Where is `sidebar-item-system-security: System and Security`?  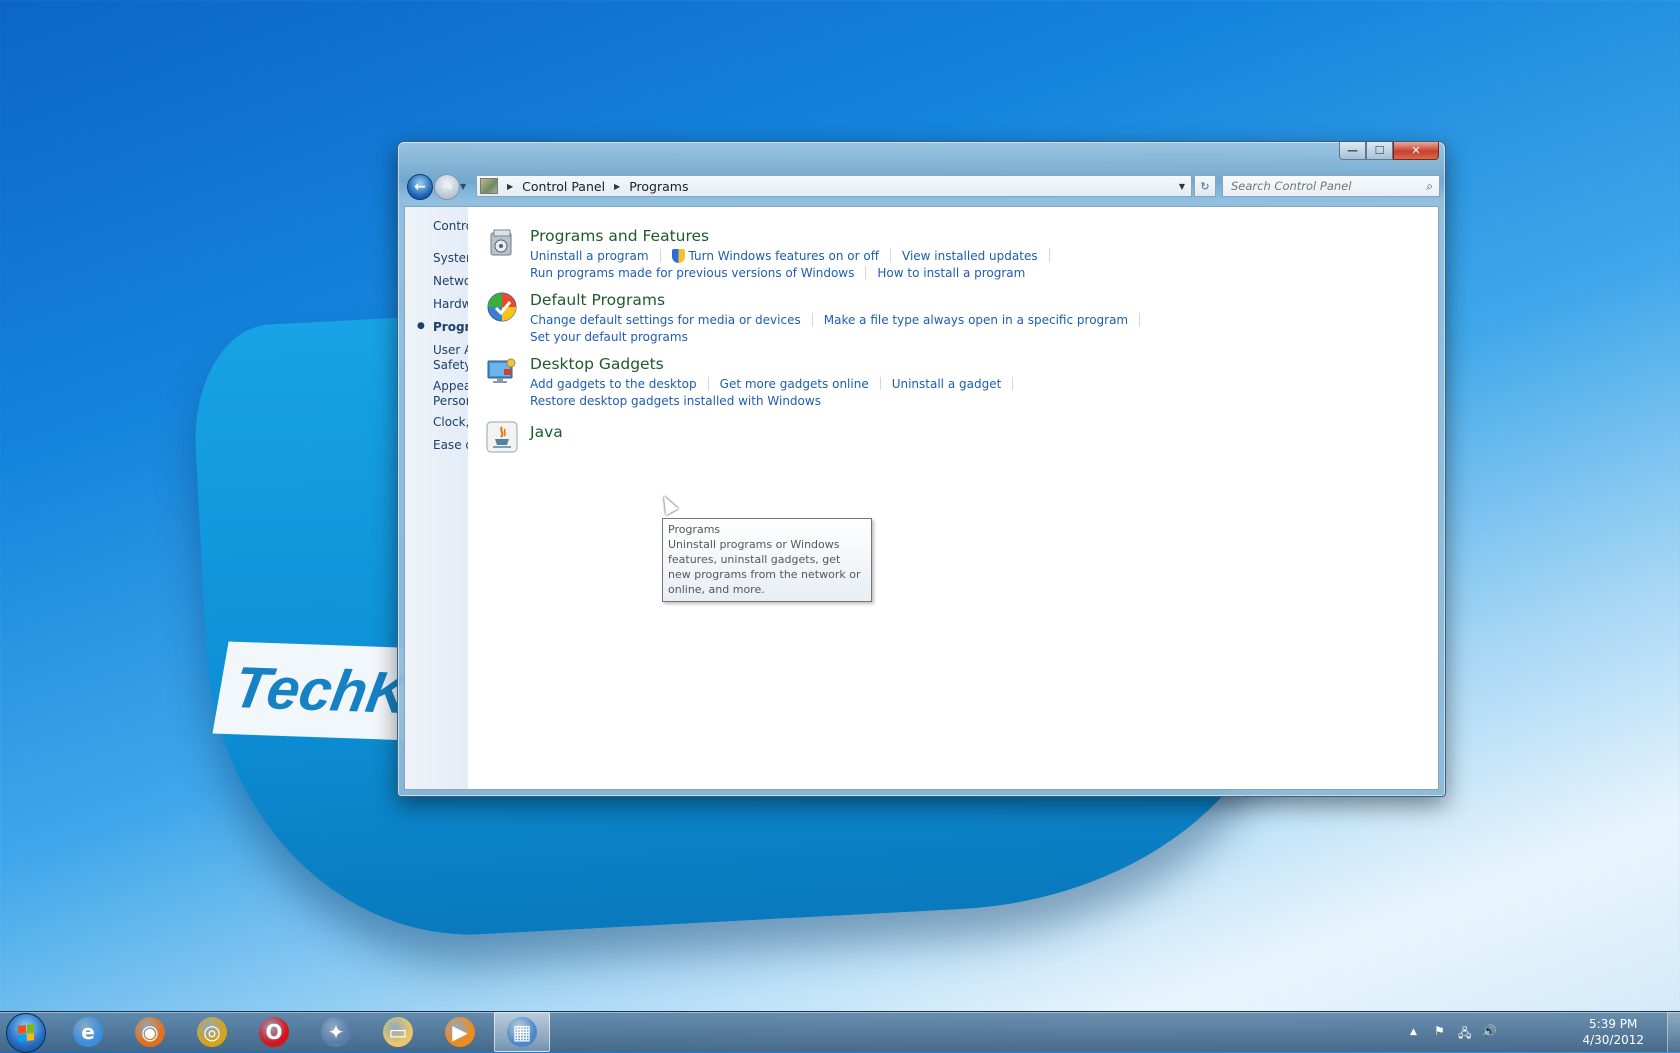
sidebar-item-system-security: System and Security is located at coordinates (450, 258).